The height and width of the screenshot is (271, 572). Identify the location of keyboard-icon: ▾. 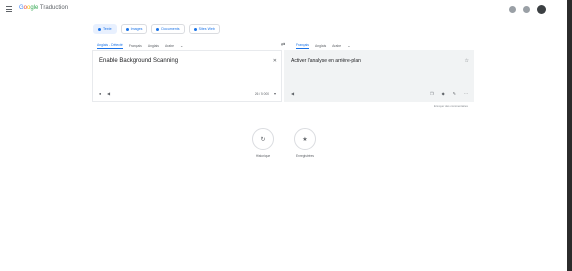
(275, 93).